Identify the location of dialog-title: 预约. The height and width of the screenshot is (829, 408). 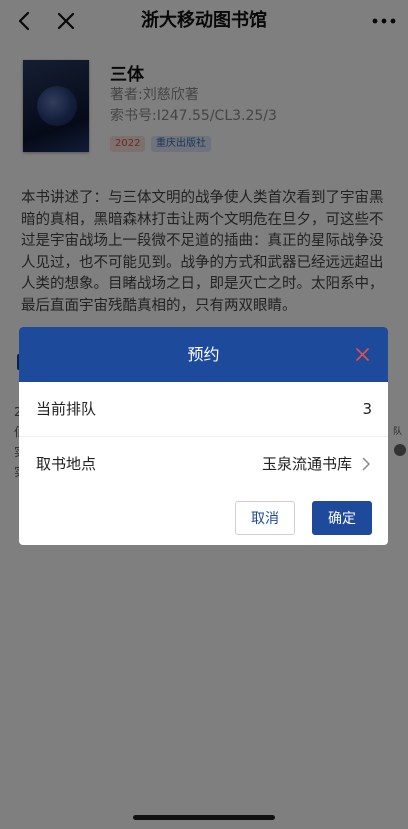
(203, 354).